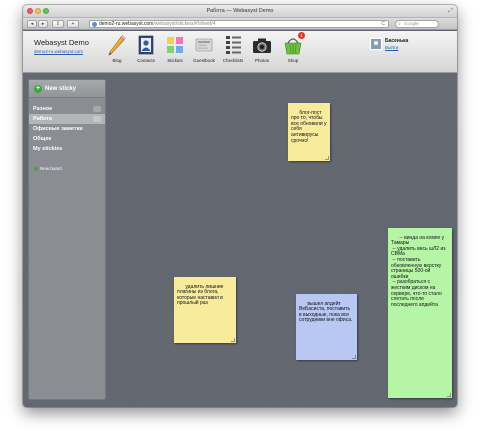  I want to click on app-label-stickies: Stickies, so click(175, 60).